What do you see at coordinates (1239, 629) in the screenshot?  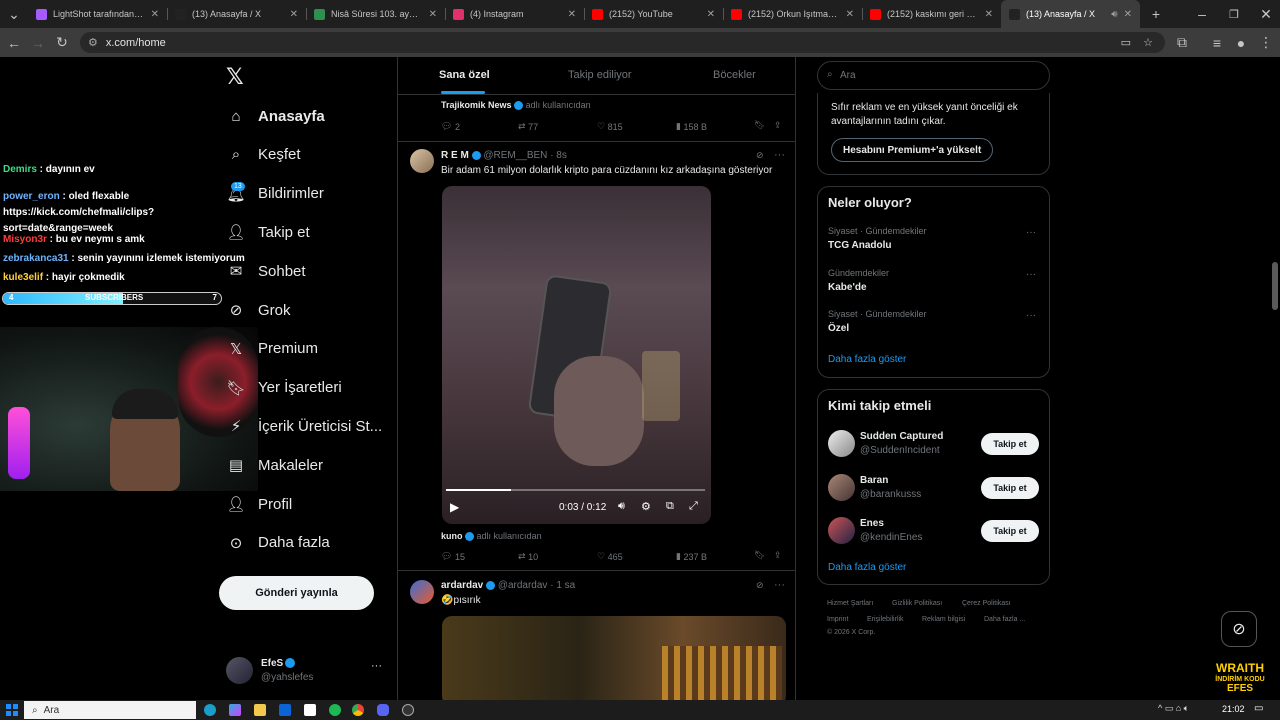 I see `grok-float-button: ⊘` at bounding box center [1239, 629].